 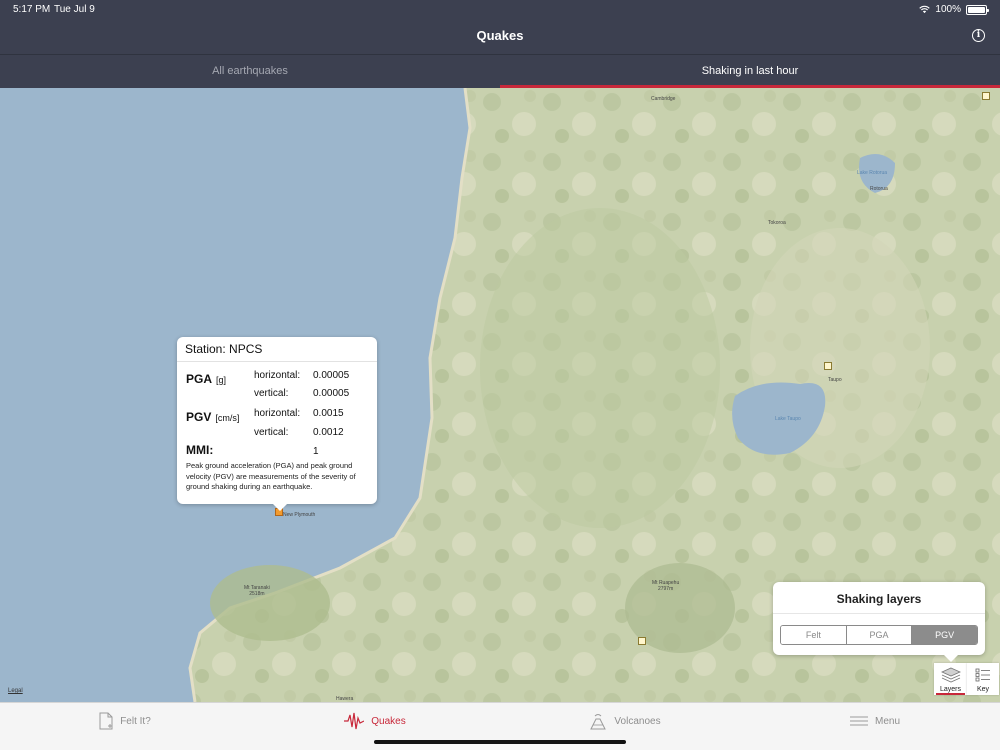 What do you see at coordinates (879, 189) in the screenshot?
I see `place-label-rotorua: Rotorua` at bounding box center [879, 189].